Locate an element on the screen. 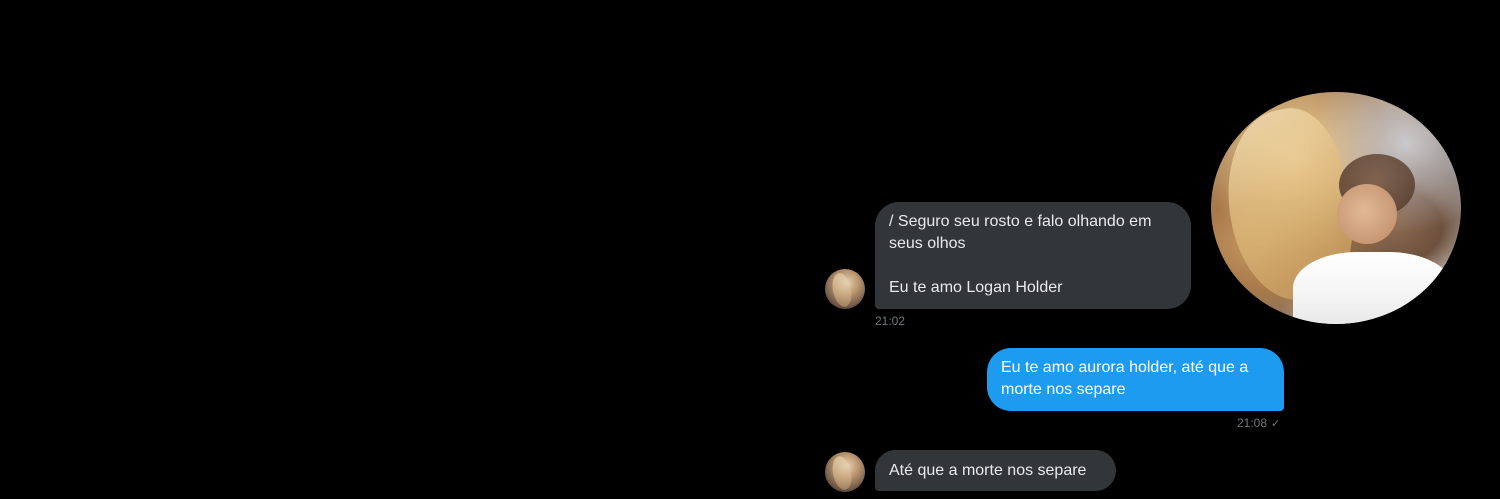 Image resolution: width=1500 pixels, height=499 pixels. couple-photo is located at coordinates (1336, 208).